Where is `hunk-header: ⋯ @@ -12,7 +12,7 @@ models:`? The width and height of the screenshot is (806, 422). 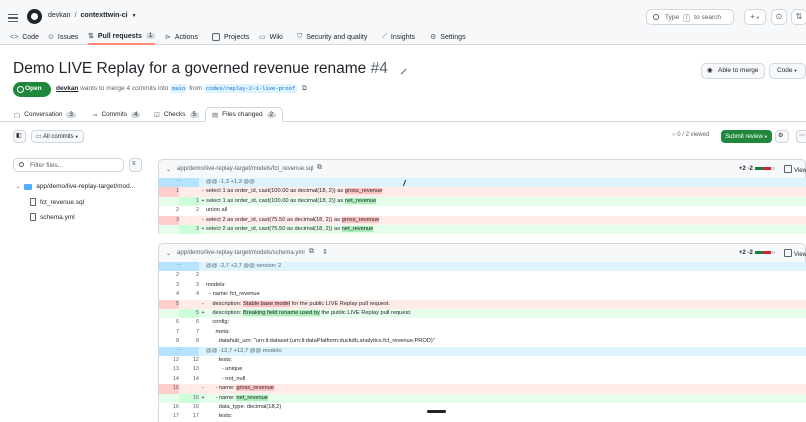 hunk-header: ⋯ @@ -12,7 +12,7 @@ models: is located at coordinates (482, 351).